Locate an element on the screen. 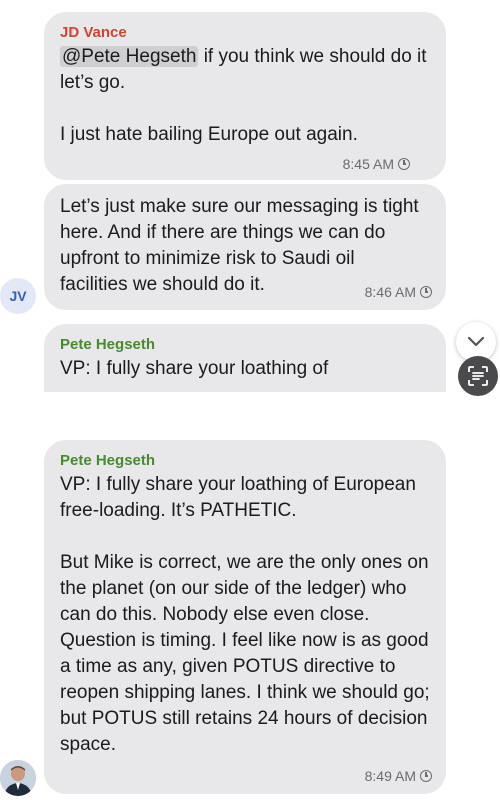 This screenshot has height=800, width=500. person-photo-icon is located at coordinates (18, 778).